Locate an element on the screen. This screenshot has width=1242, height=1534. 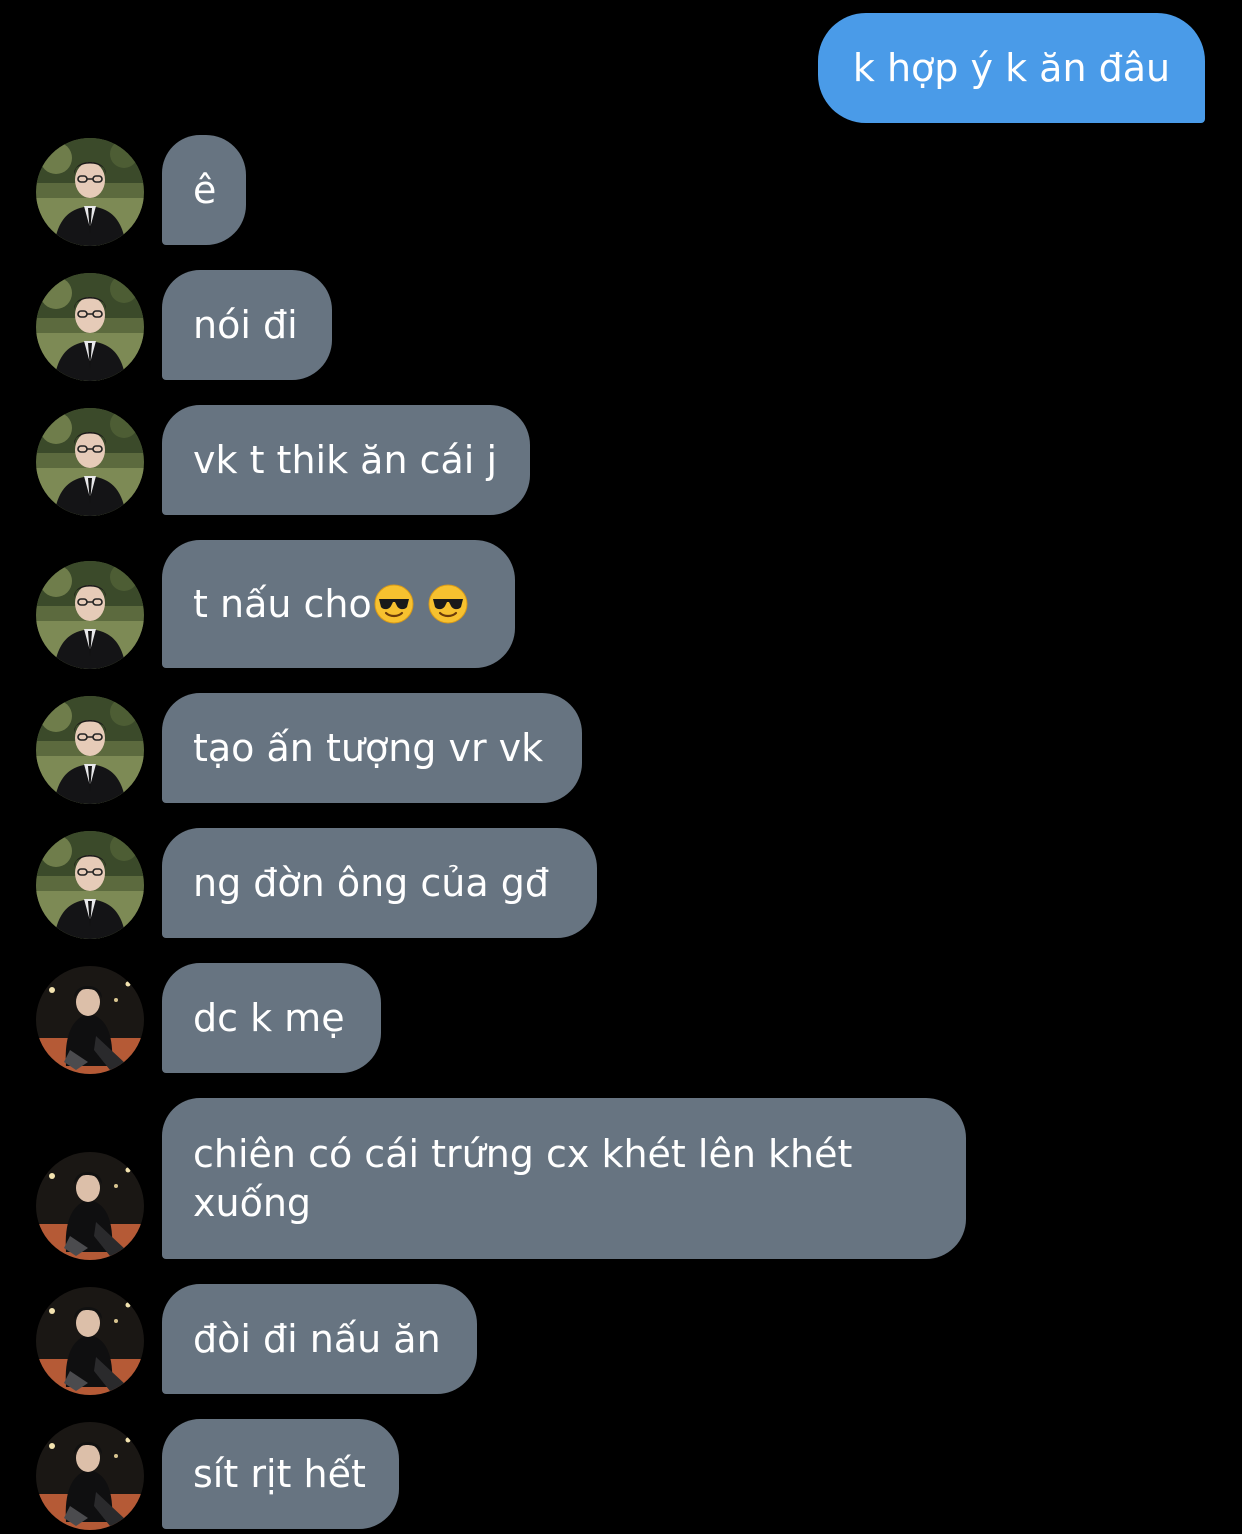
incoming-message: sít rịt hết is located at coordinates (280, 1474).